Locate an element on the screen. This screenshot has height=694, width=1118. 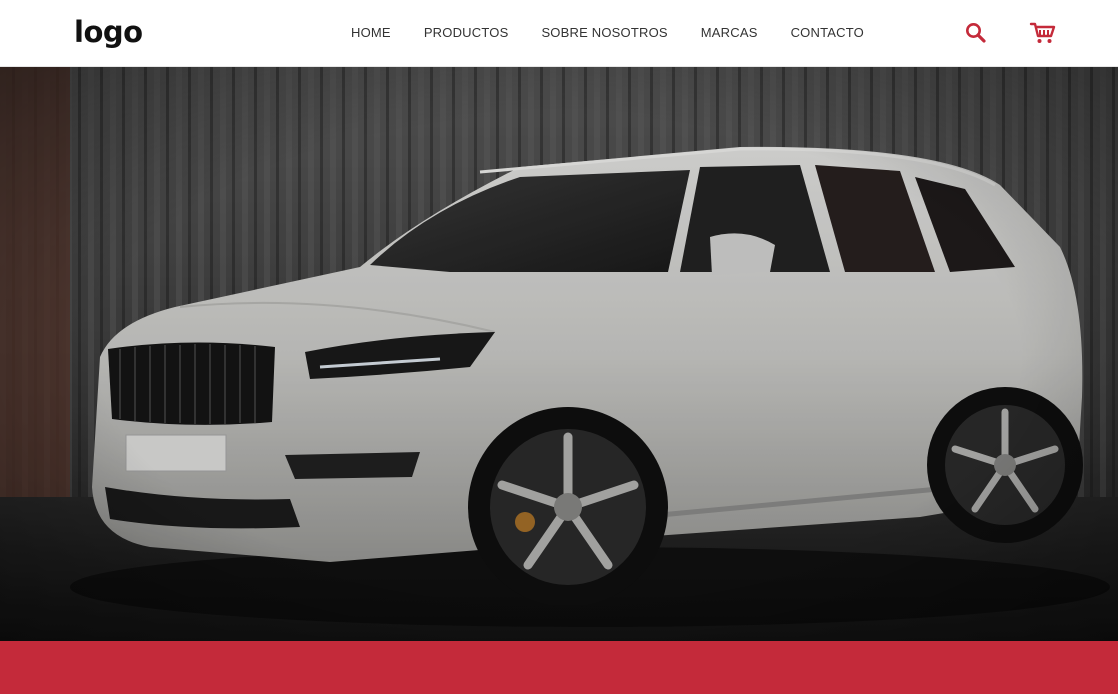
nav-productos: PRODUCTOS is located at coordinates (466, 33).